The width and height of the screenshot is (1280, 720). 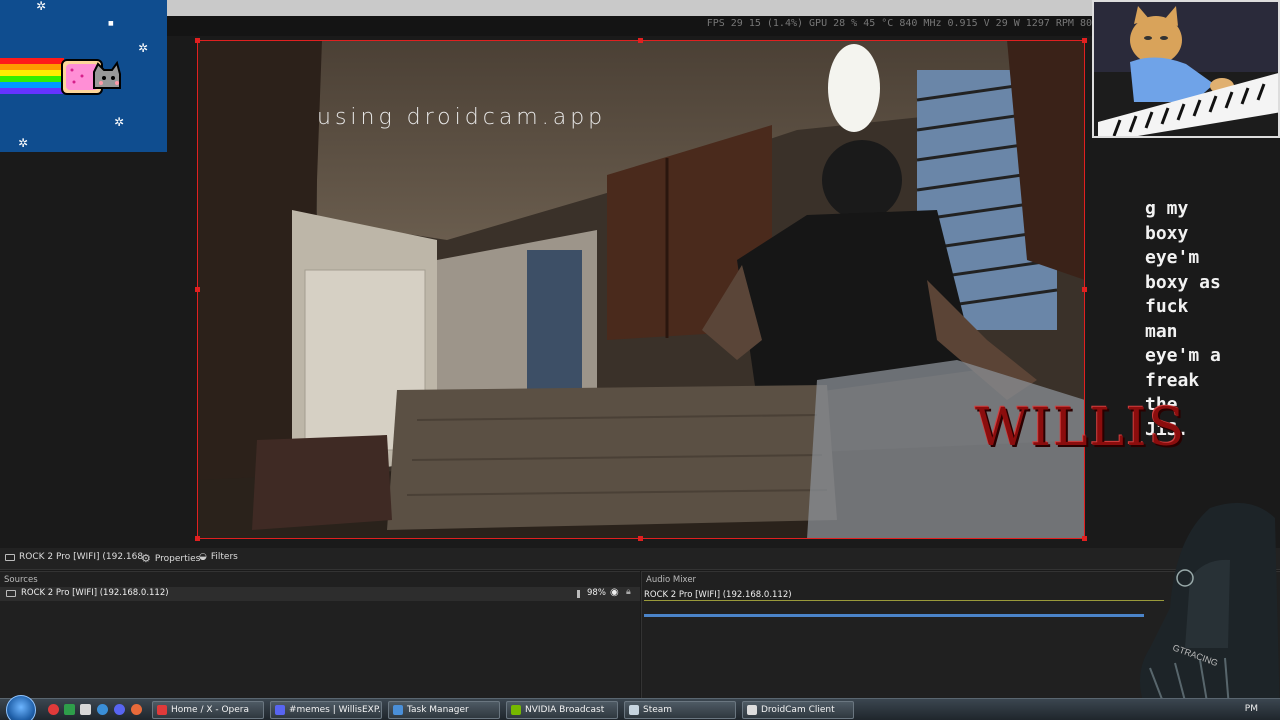 I want to click on filters-button: ◒ Filters, so click(x=218, y=557).